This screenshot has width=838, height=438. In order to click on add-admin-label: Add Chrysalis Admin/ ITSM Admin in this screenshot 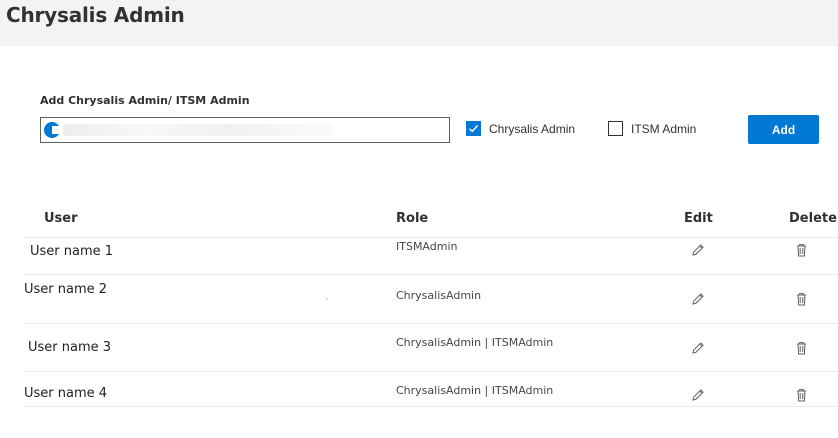, I will do `click(145, 100)`.